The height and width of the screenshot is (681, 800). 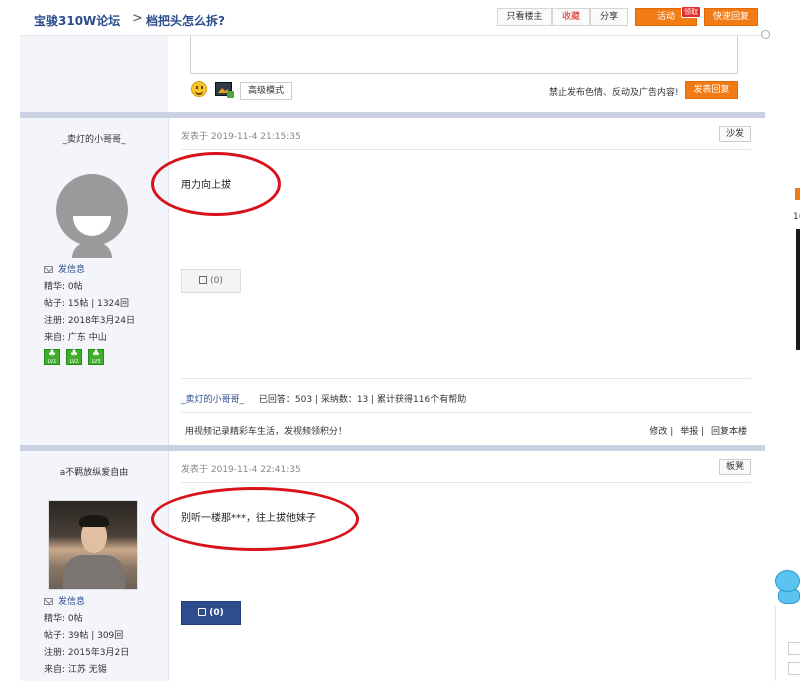 I want to click on report-link: 举报, so click(x=689, y=432).